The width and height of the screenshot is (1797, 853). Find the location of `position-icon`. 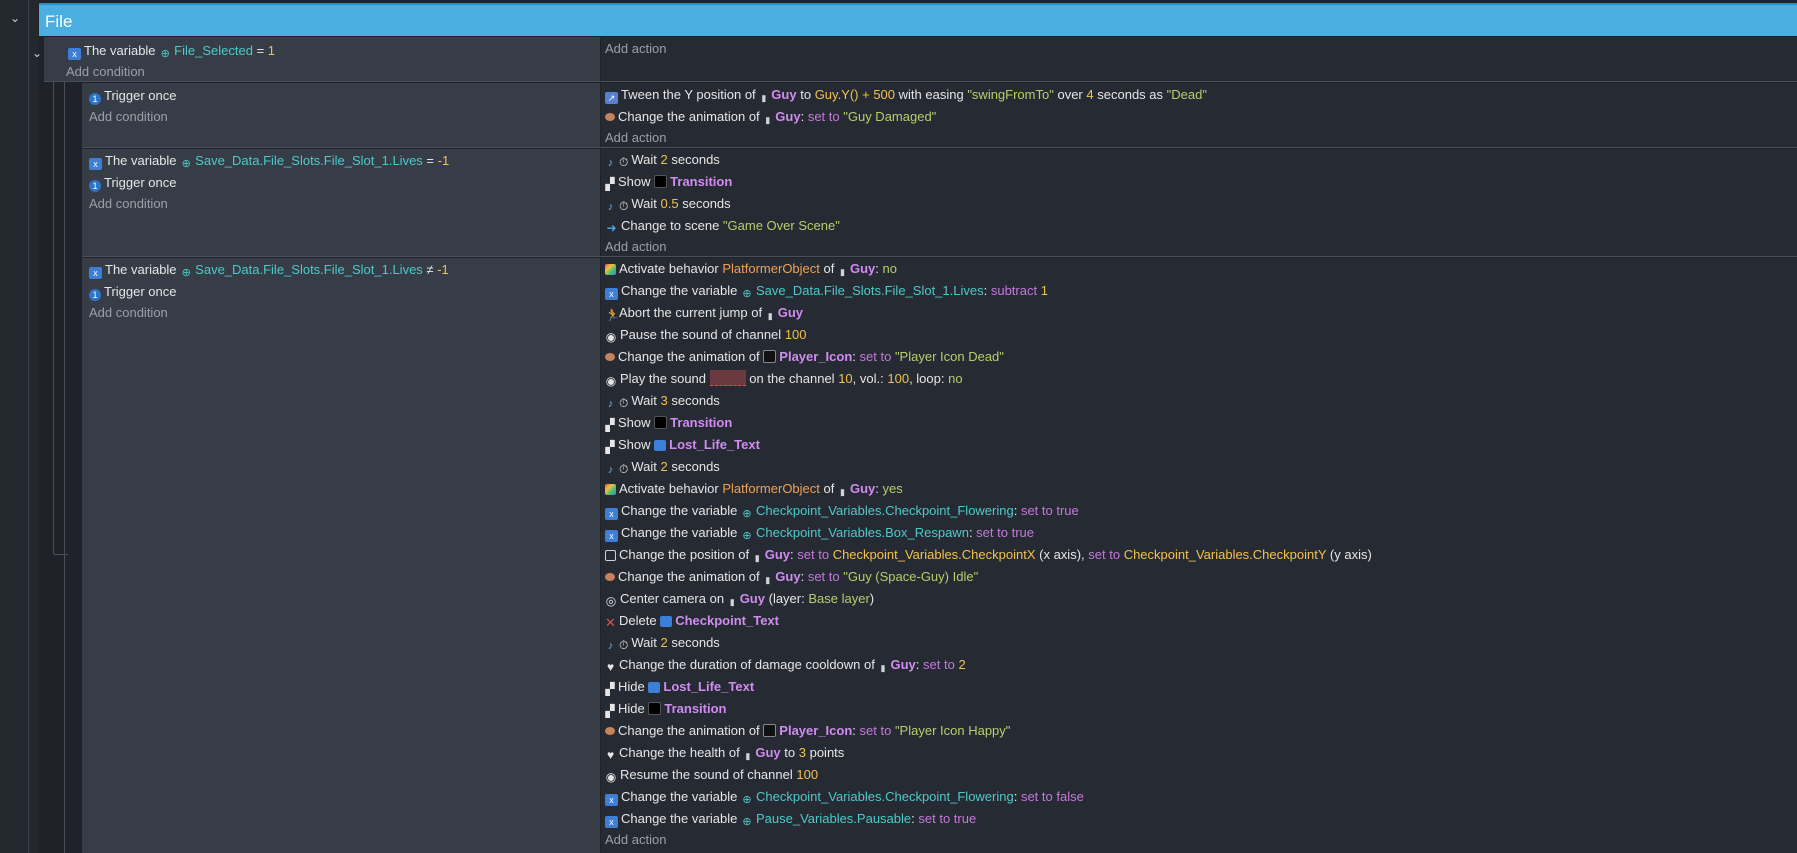

position-icon is located at coordinates (610, 555).